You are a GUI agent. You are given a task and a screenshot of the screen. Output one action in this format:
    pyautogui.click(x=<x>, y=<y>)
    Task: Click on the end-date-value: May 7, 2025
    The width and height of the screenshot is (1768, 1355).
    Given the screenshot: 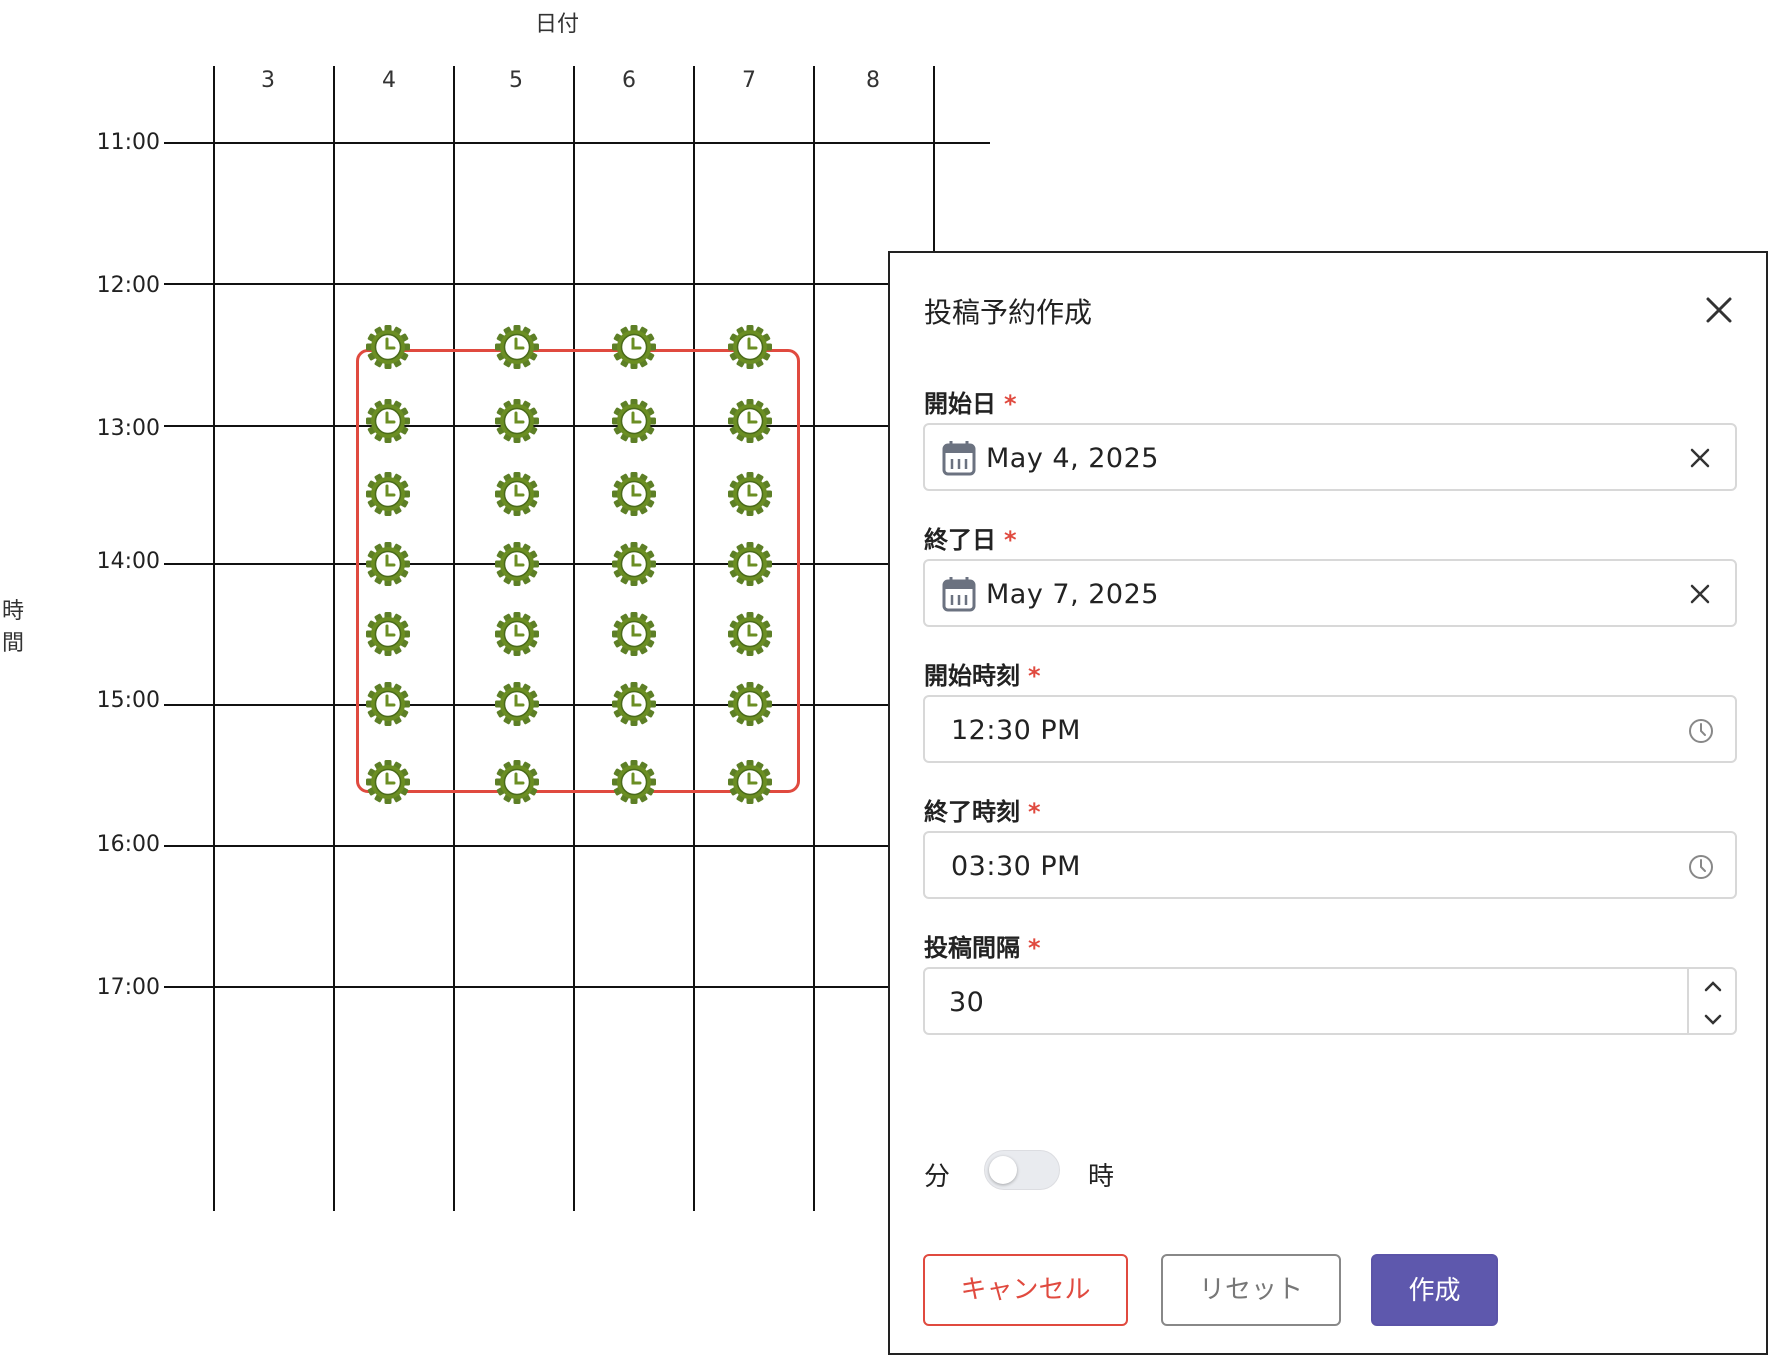 What is the action you would take?
    pyautogui.click(x=1072, y=594)
    